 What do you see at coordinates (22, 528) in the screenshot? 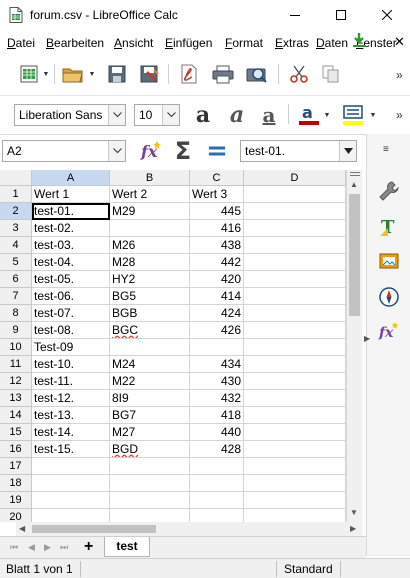
I see `scroll-left-icon: ◀` at bounding box center [22, 528].